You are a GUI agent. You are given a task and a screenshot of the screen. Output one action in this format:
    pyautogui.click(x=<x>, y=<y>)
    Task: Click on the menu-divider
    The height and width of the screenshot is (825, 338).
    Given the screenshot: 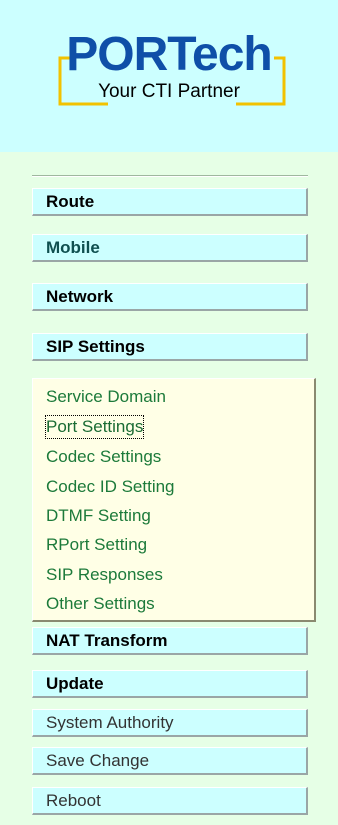 What is the action you would take?
    pyautogui.click(x=170, y=176)
    